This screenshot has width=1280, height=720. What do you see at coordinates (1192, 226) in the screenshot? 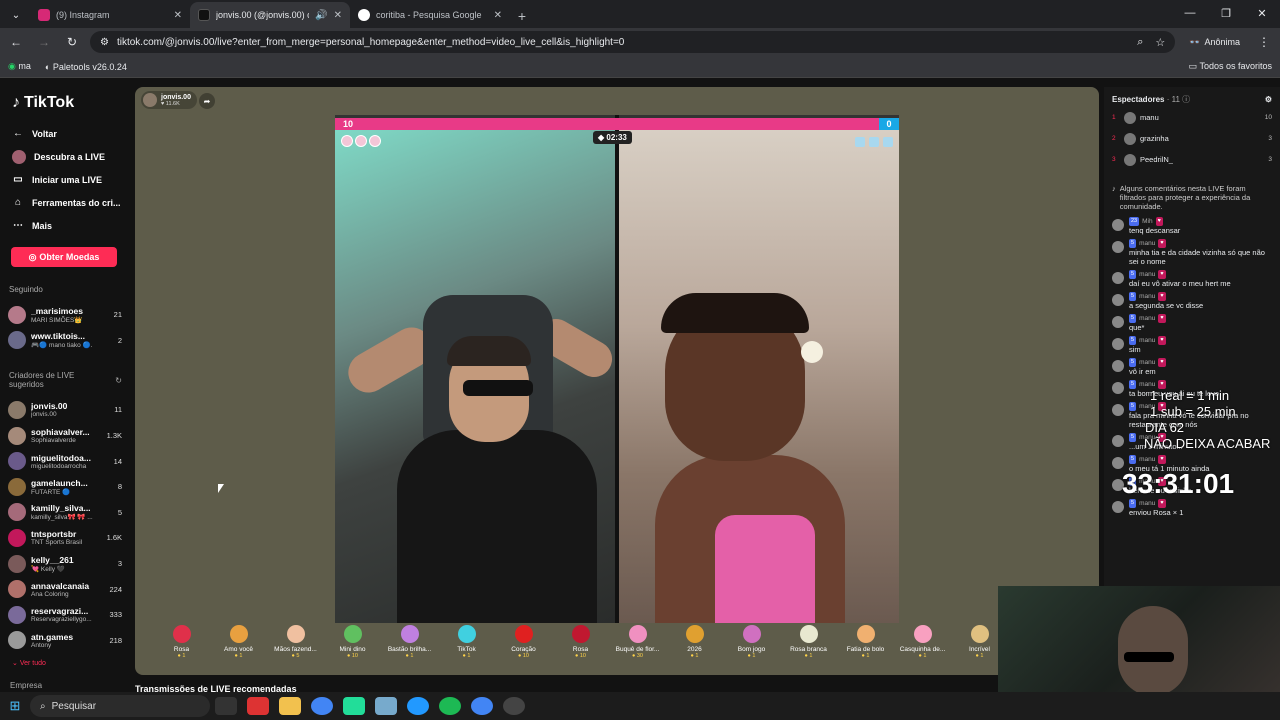
I see `chat-message: 23 Mih ♥ tenq descansar` at bounding box center [1192, 226].